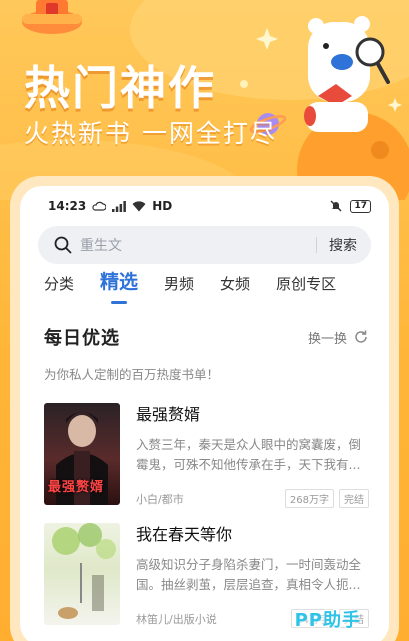 This screenshot has height=641, width=409. What do you see at coordinates (252, 533) in the screenshot?
I see `book-title: 我在春天等你` at bounding box center [252, 533].